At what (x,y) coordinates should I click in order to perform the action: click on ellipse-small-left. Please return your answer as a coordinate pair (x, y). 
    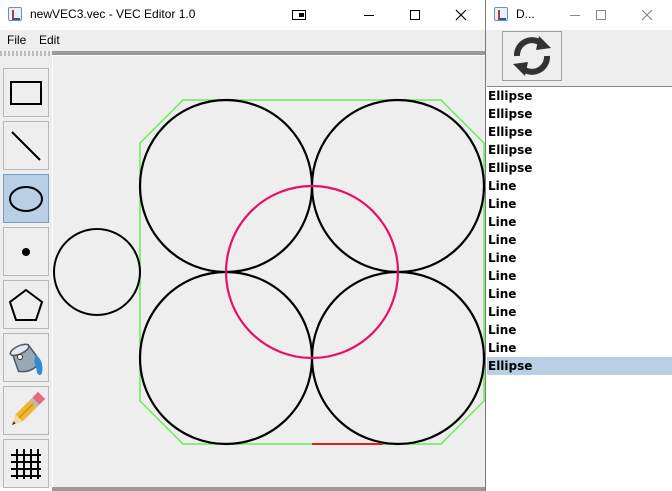
    Looking at the image, I should click on (97, 272).